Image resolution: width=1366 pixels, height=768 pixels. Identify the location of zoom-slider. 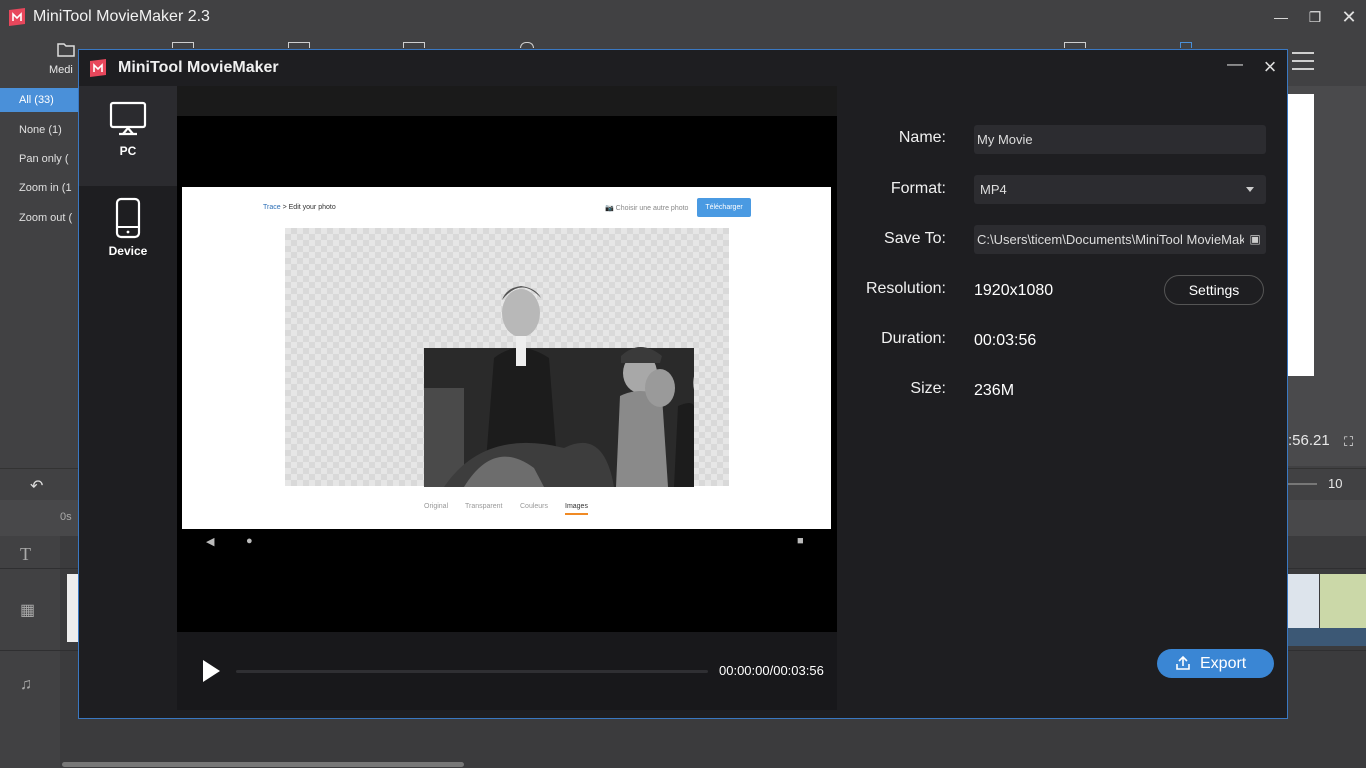
(1302, 484).